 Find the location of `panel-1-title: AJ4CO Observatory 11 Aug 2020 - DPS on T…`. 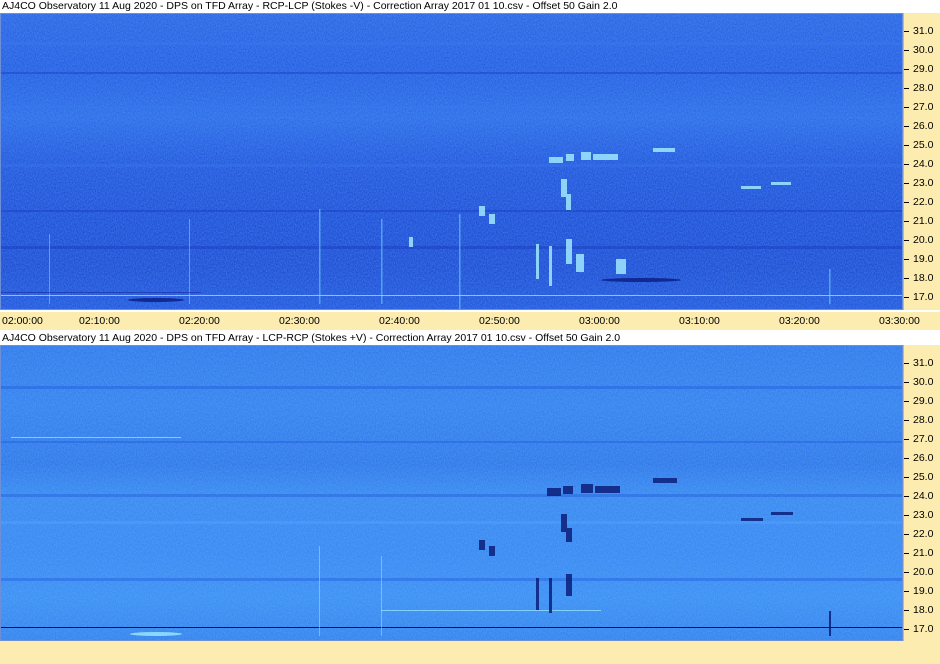

panel-1-title: AJ4CO Observatory 11 Aug 2020 - DPS on T… is located at coordinates (470, 6).